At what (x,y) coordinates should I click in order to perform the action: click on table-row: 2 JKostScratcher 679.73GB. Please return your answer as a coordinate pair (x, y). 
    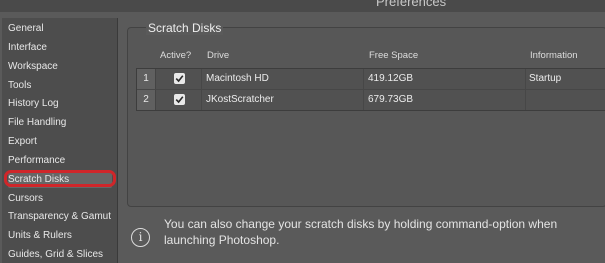
    Looking at the image, I should click on (371, 99).